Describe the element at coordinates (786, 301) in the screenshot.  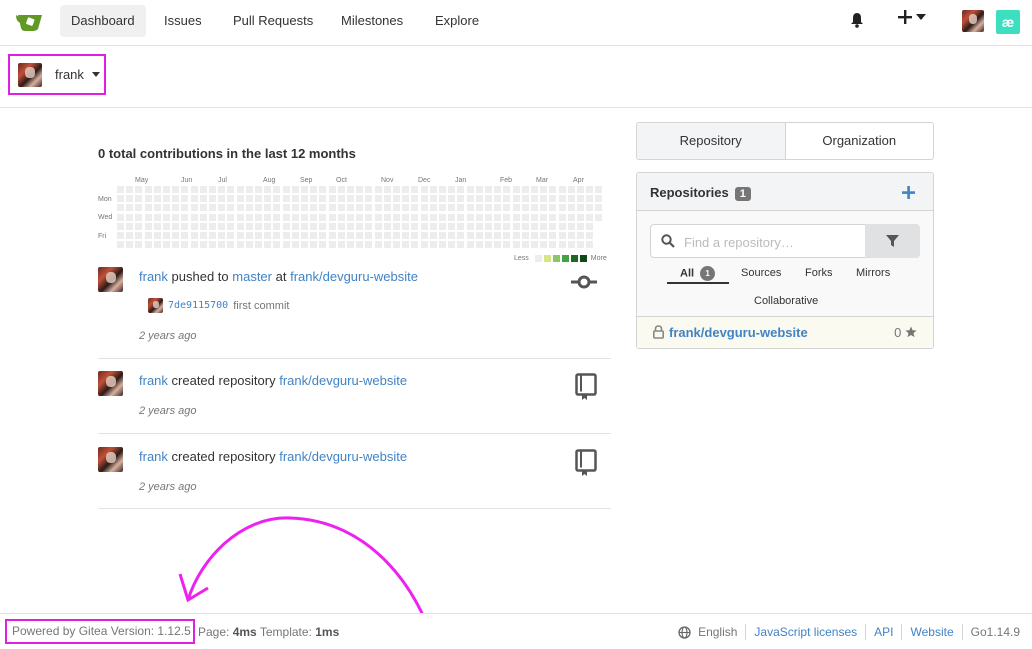
I see `filter-tab-collaborative: Collaborative` at that location.